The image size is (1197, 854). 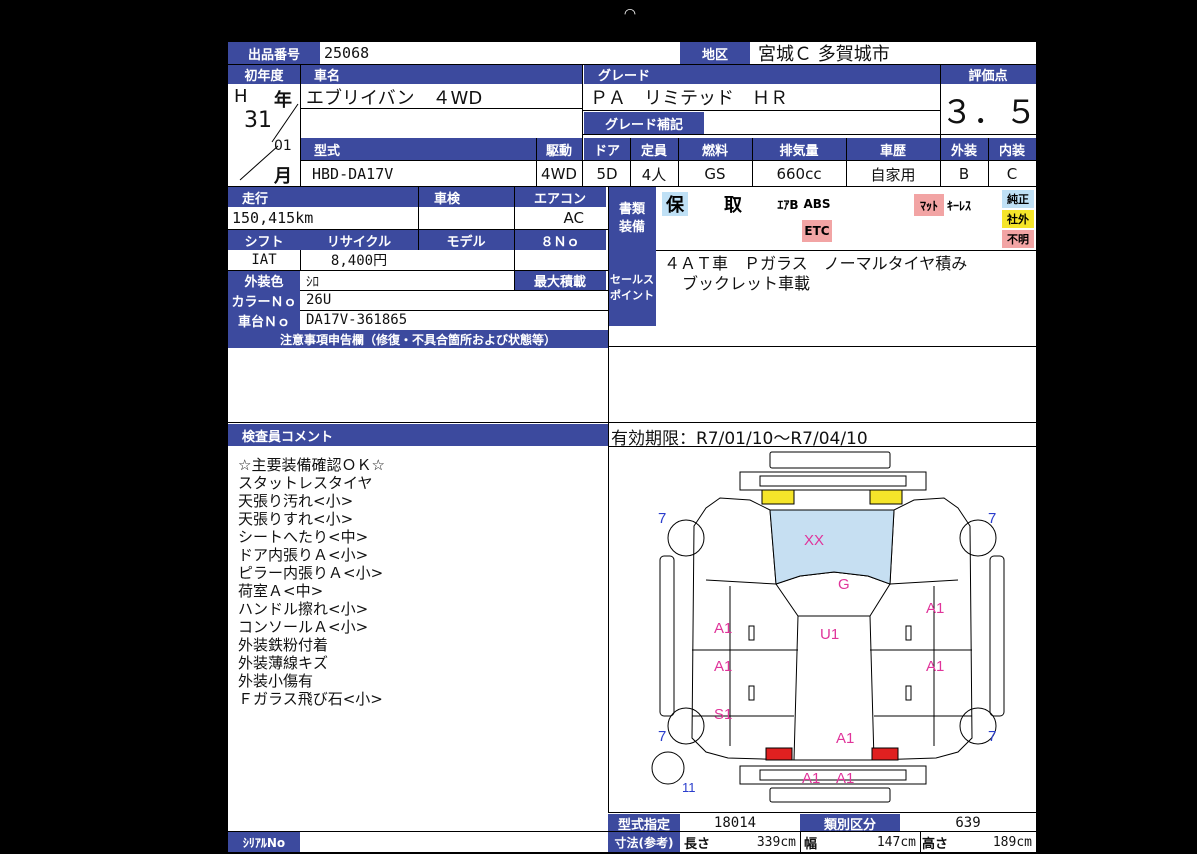 I want to click on sales-line-2: ブックレット車載, so click(x=746, y=283).